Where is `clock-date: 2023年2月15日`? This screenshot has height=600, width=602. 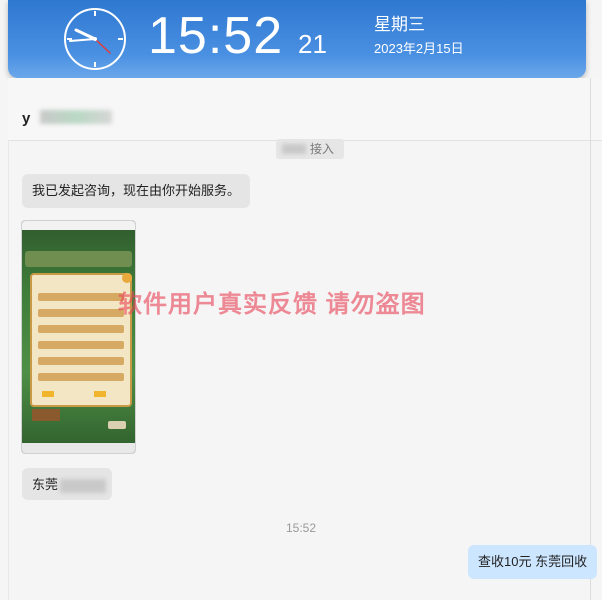
clock-date: 2023年2月15日 is located at coordinates (419, 48).